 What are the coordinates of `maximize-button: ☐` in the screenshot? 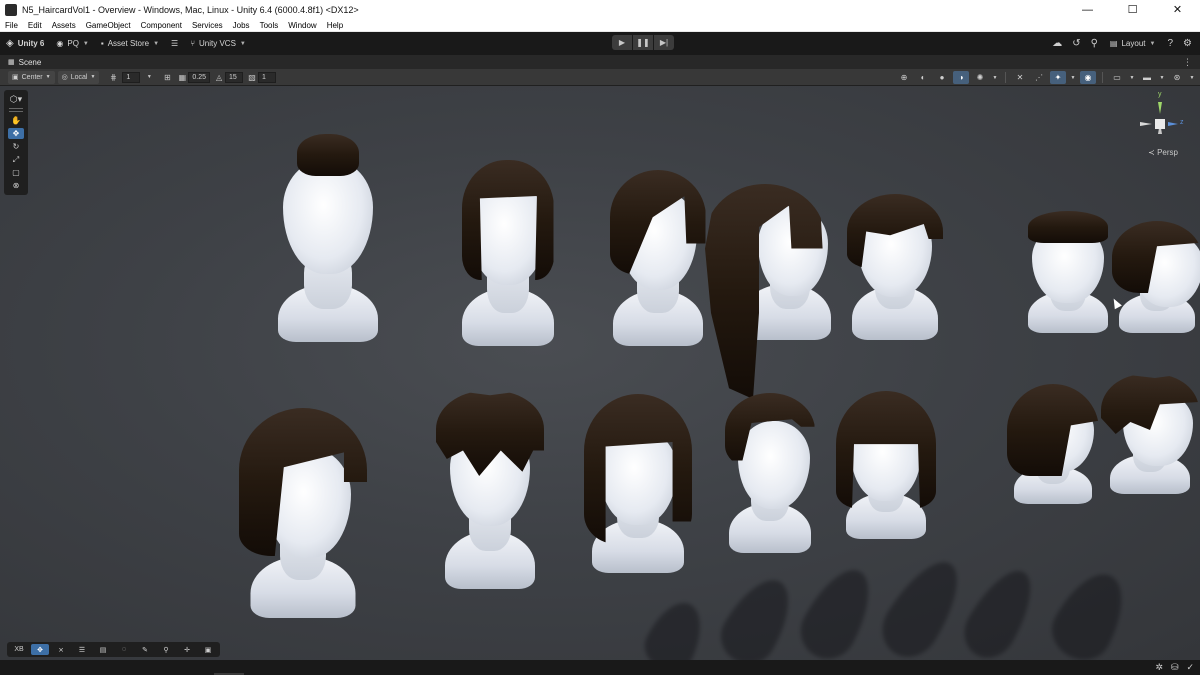 It's located at (1132, 9).